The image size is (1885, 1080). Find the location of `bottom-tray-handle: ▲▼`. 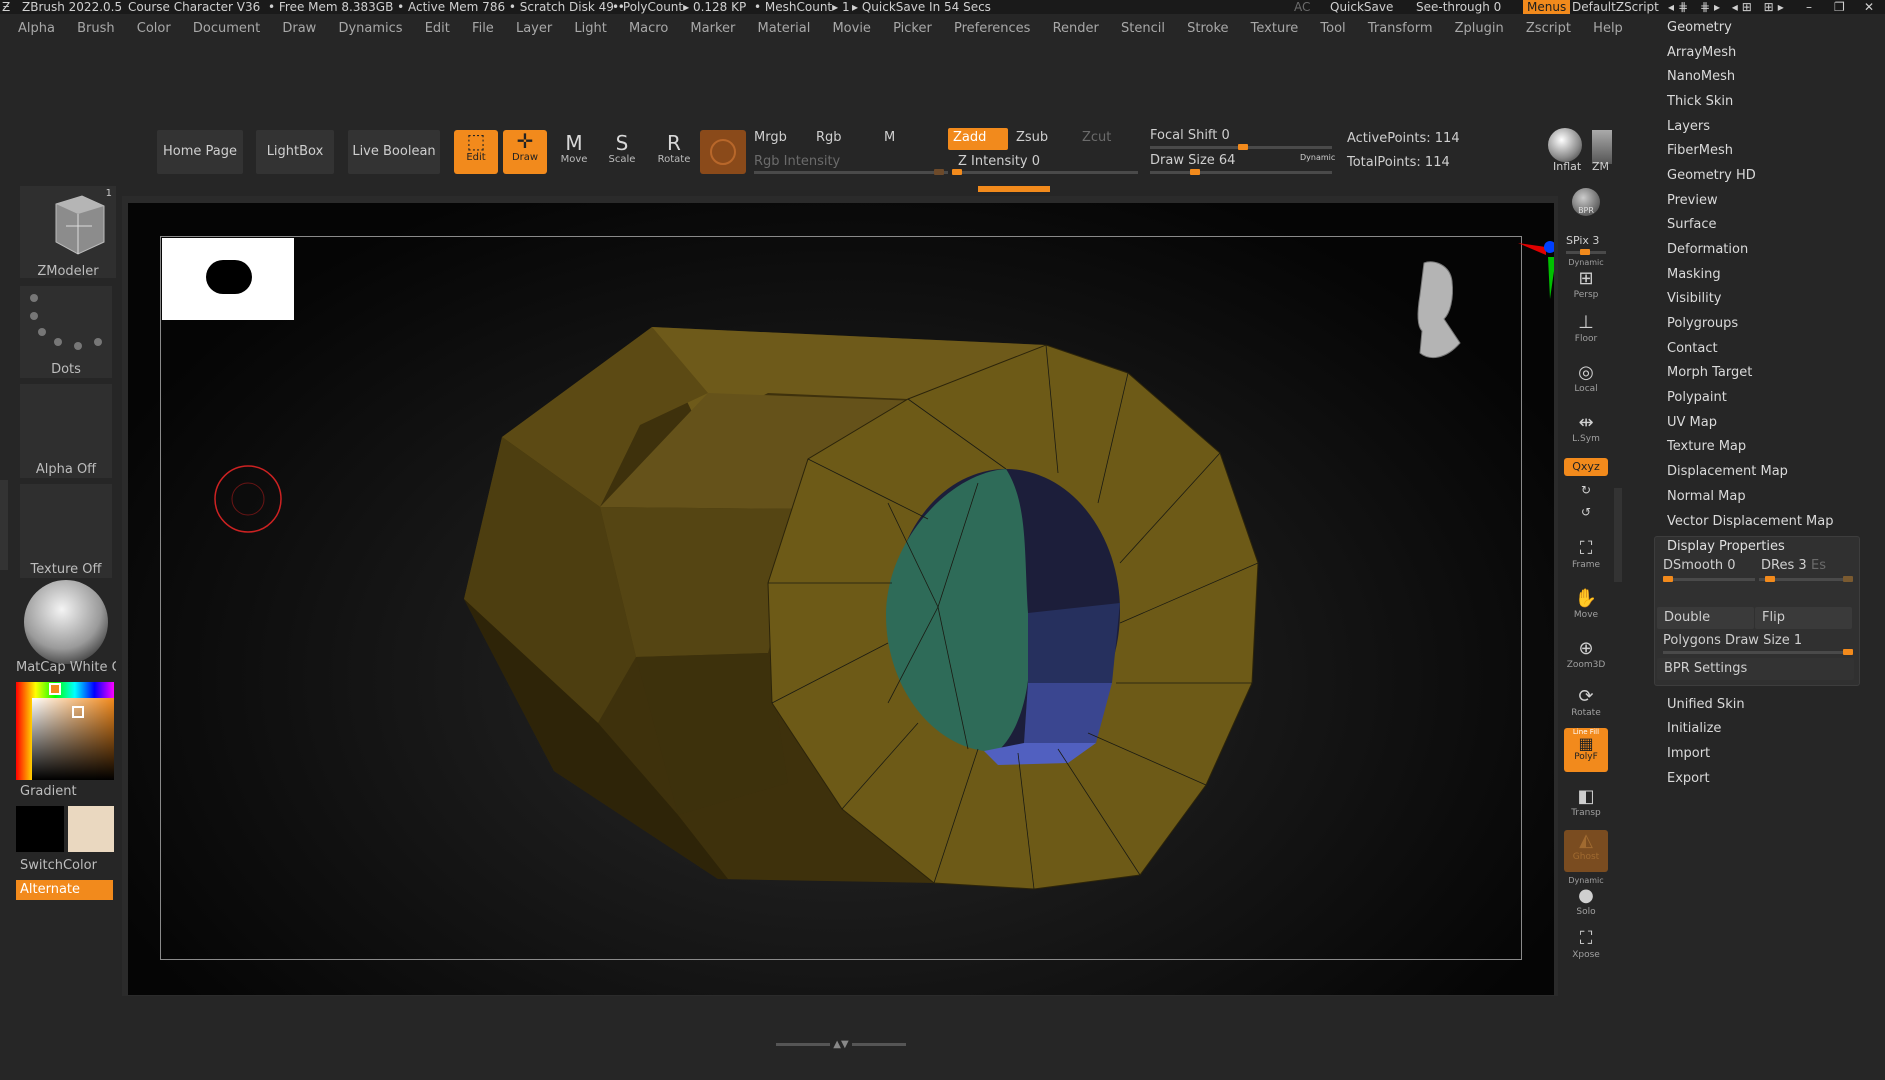

bottom-tray-handle: ▲▼ is located at coordinates (841, 1045).